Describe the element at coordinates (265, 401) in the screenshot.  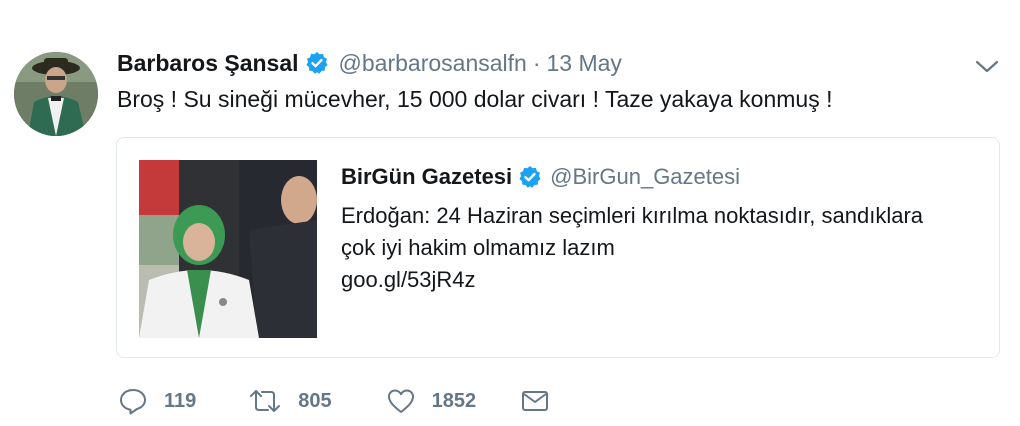
I see `retweet-icon` at that location.